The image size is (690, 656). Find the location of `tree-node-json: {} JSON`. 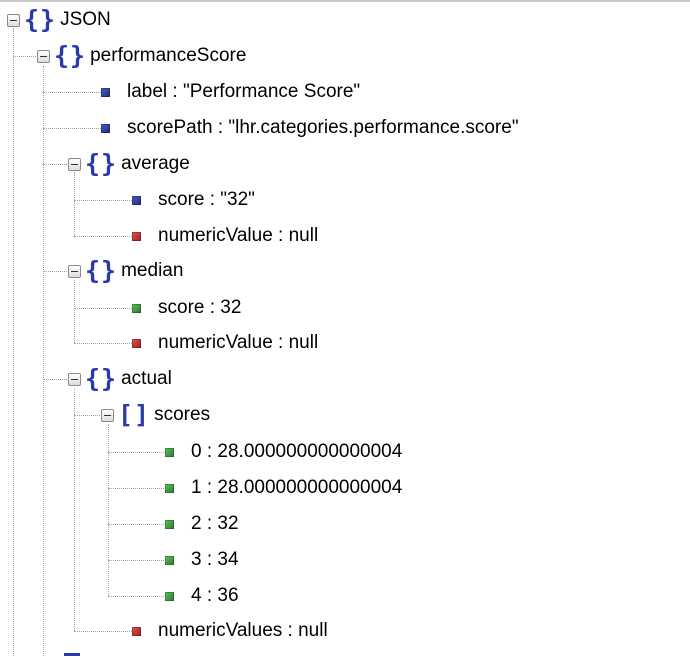

tree-node-json: {} JSON is located at coordinates (59, 20).